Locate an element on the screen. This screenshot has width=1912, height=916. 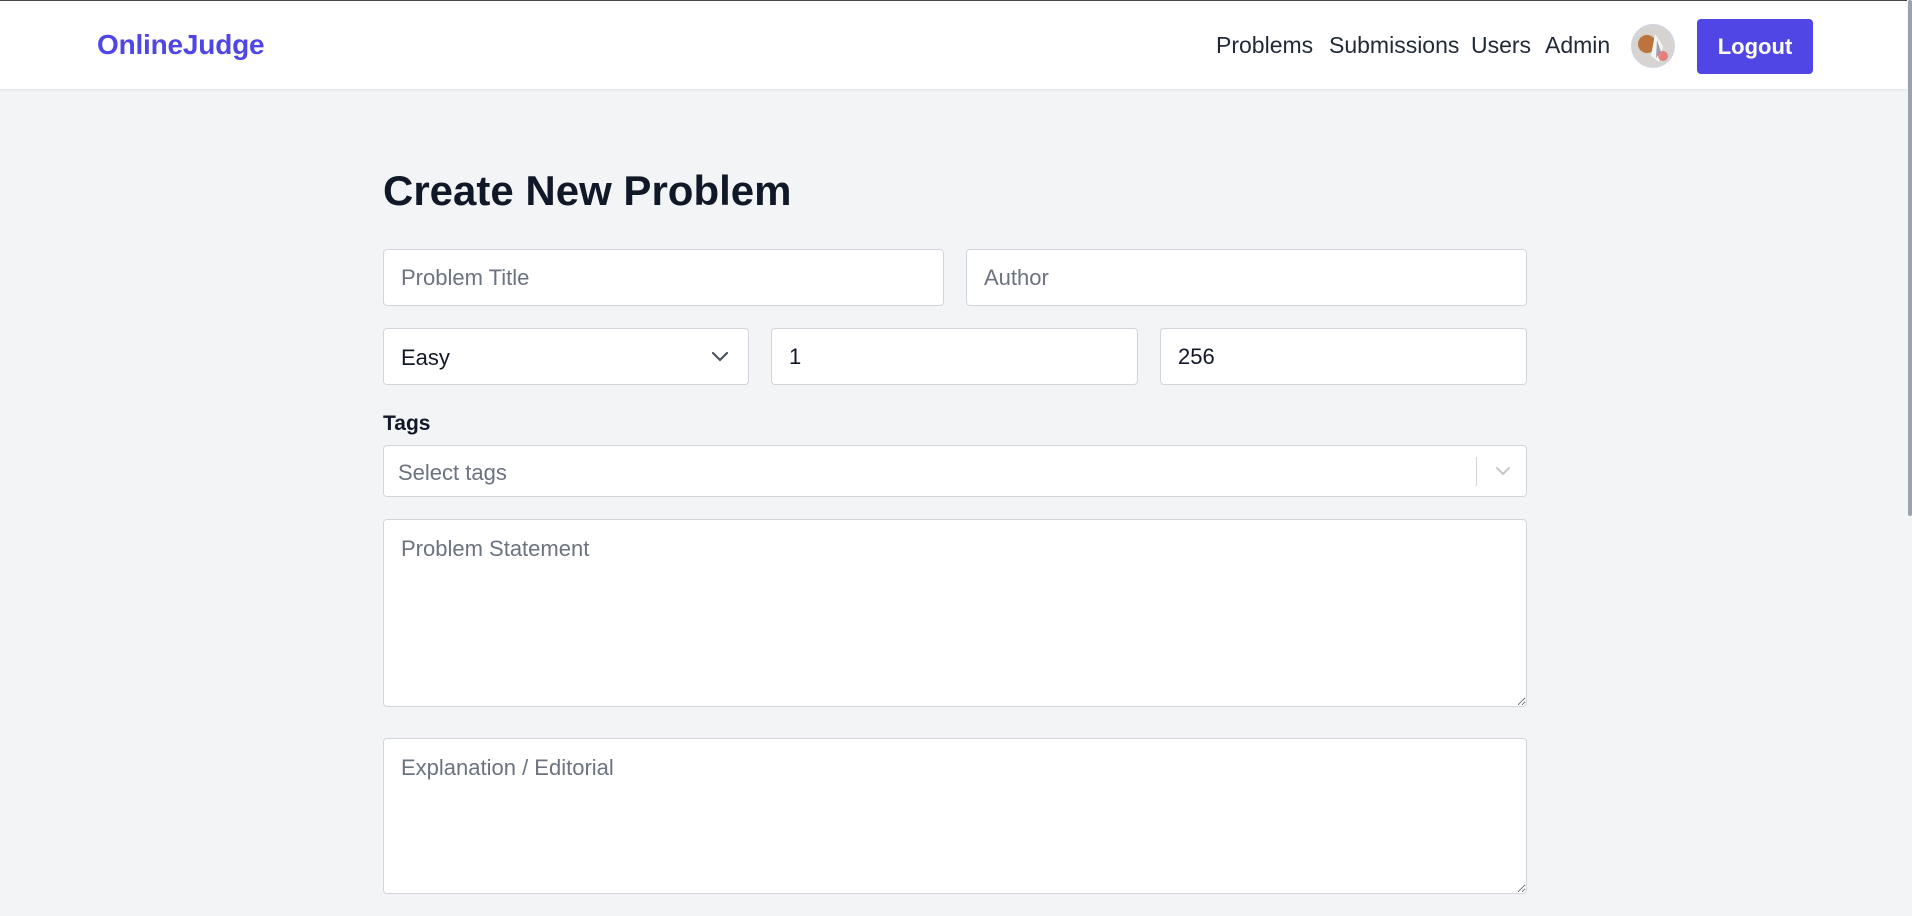
nav-admin: Admin is located at coordinates (1577, 45).